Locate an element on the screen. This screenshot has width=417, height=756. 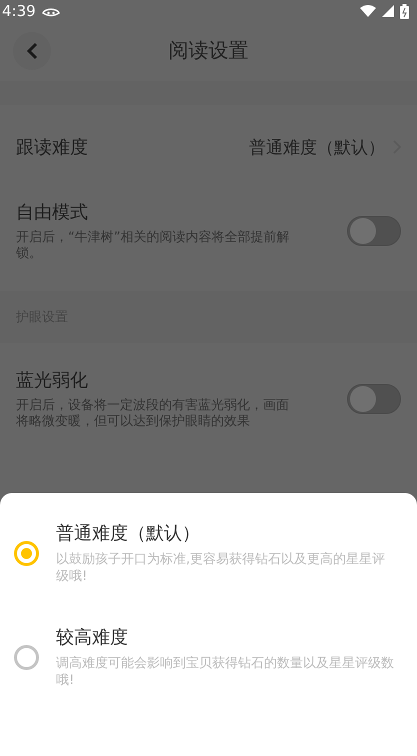
setting-label: 自由模式 is located at coordinates (52, 212).